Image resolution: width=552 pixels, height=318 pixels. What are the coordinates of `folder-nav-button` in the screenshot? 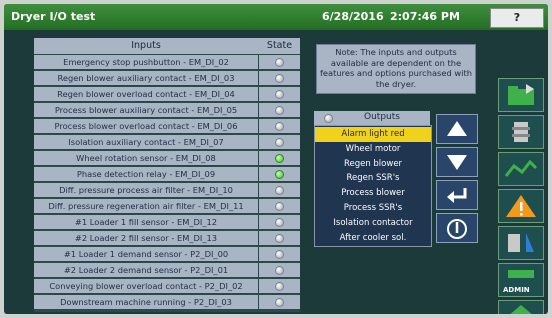 It's located at (521, 95).